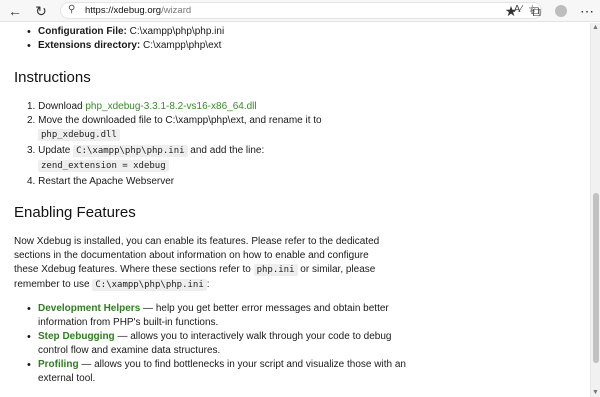 This screenshot has width=600, height=397. What do you see at coordinates (511, 11) in the screenshot?
I see `favorites-icon: ★` at bounding box center [511, 11].